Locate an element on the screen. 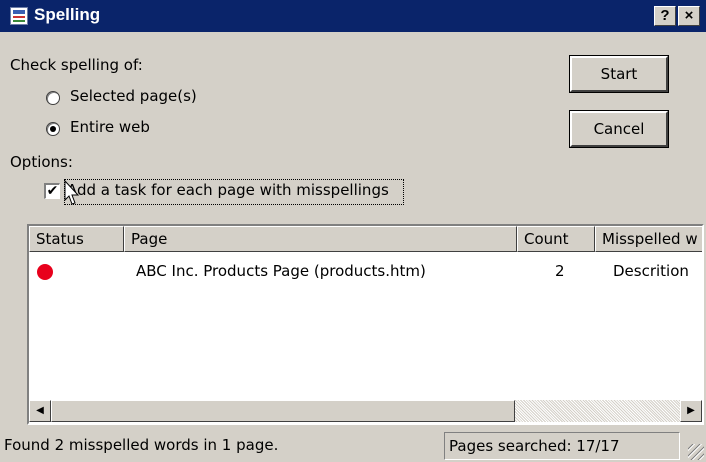 Image resolution: width=706 pixels, height=462 pixels. radio-selected-pages-label: Selected page(s) is located at coordinates (133, 96).